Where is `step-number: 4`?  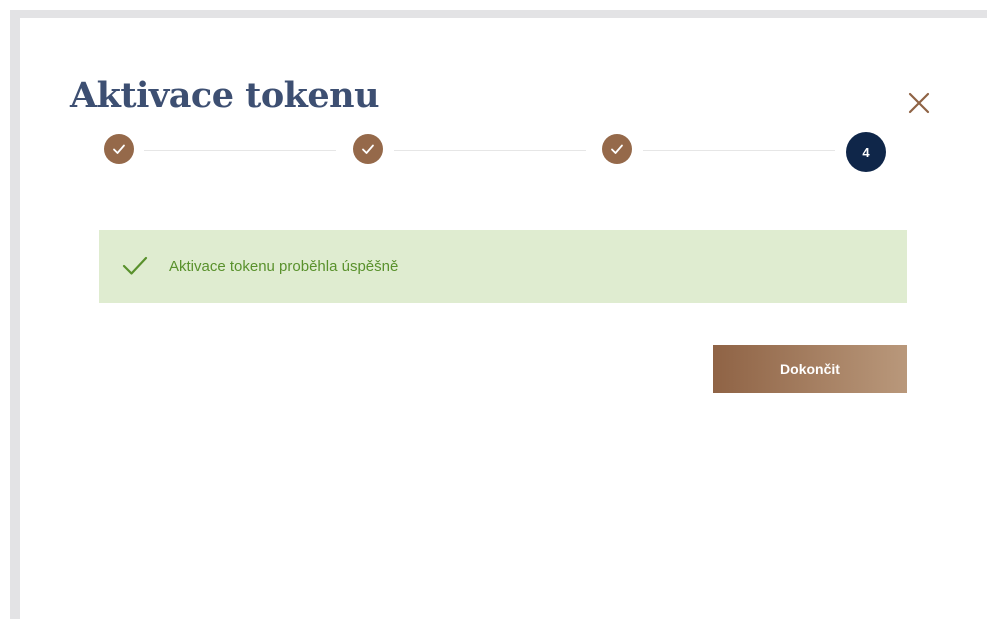
step-number: 4 is located at coordinates (866, 152).